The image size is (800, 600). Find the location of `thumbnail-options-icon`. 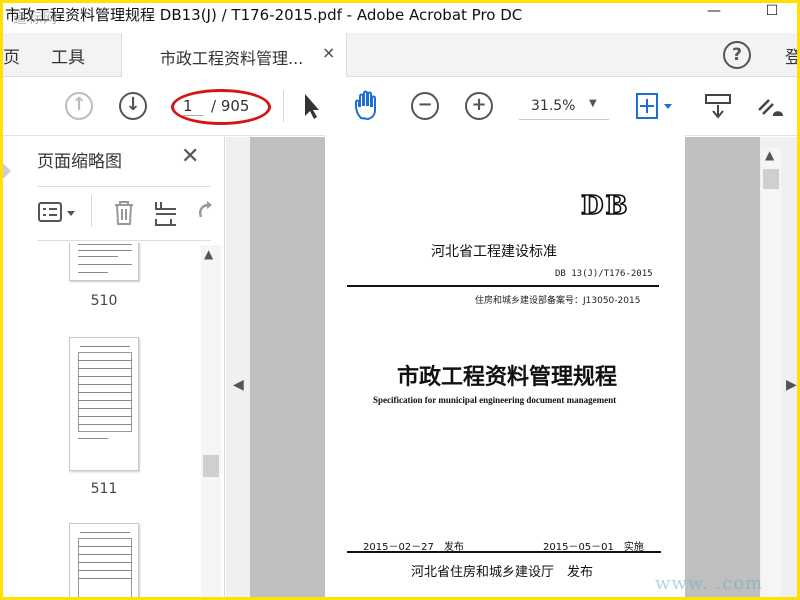

thumbnail-options-icon is located at coordinates (57, 213).